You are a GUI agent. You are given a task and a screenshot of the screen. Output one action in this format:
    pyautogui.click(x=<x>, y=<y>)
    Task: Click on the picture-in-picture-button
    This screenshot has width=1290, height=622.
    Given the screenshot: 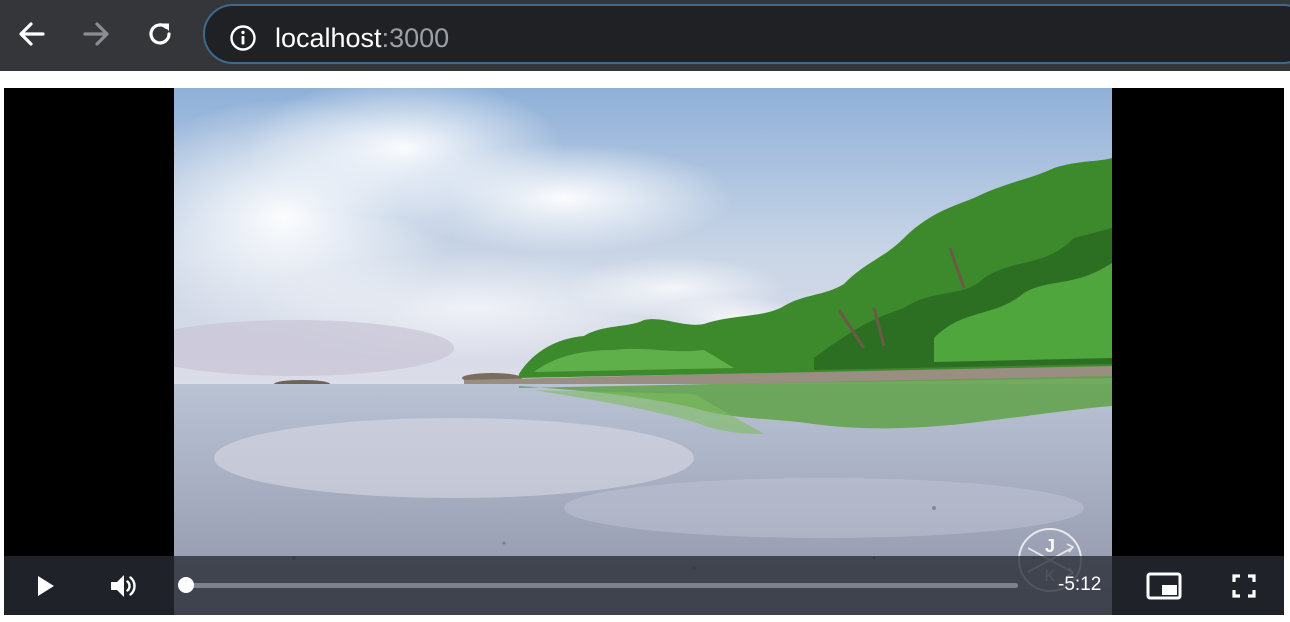 What is the action you would take?
    pyautogui.click(x=1164, y=586)
    